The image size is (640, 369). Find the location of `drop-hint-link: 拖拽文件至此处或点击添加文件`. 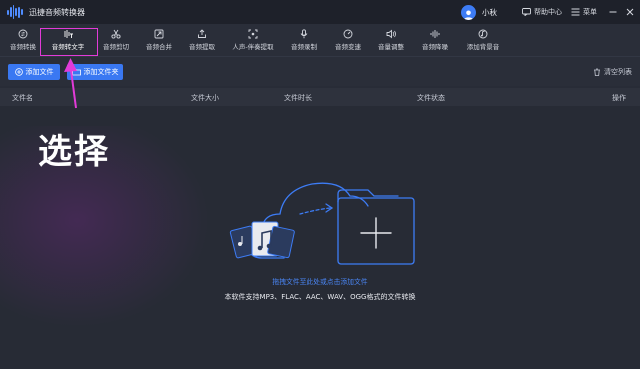

drop-hint-link: 拖拽文件至此处或点击添加文件 is located at coordinates (320, 281).